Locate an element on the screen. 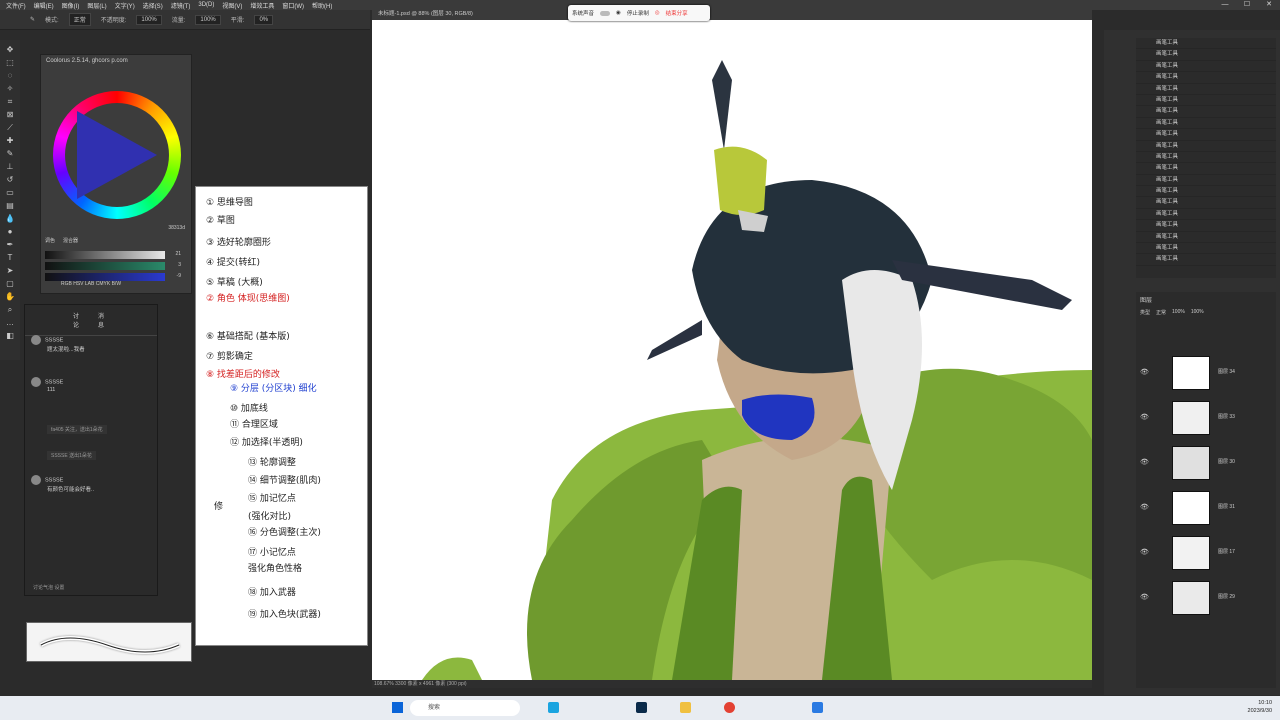  menu-item: 图层(L) is located at coordinates (96, 5).